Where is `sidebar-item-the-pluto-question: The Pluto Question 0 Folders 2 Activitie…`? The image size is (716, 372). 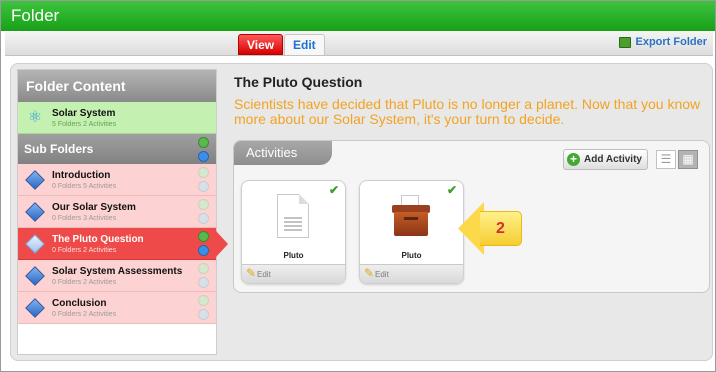 sidebar-item-the-pluto-question: The Pluto Question 0 Folders 2 Activitie… is located at coordinates (123, 244).